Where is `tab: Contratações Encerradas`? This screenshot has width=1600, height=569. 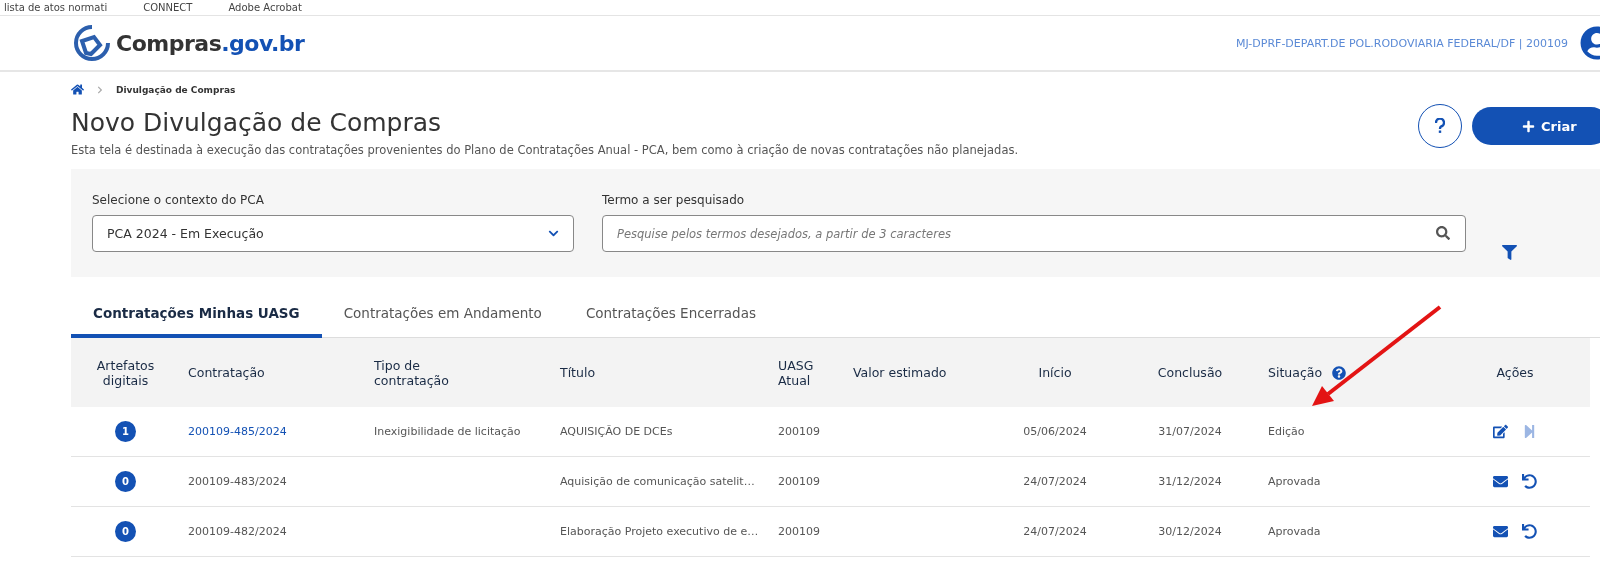 tab: Contratações Encerradas is located at coordinates (670, 314).